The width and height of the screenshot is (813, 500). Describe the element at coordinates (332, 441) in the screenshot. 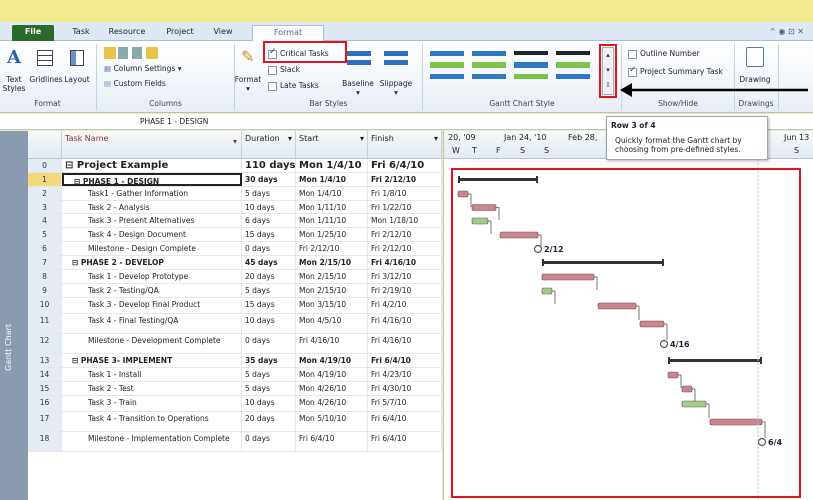

I see `start-cell: Fri 6/4/10` at that location.